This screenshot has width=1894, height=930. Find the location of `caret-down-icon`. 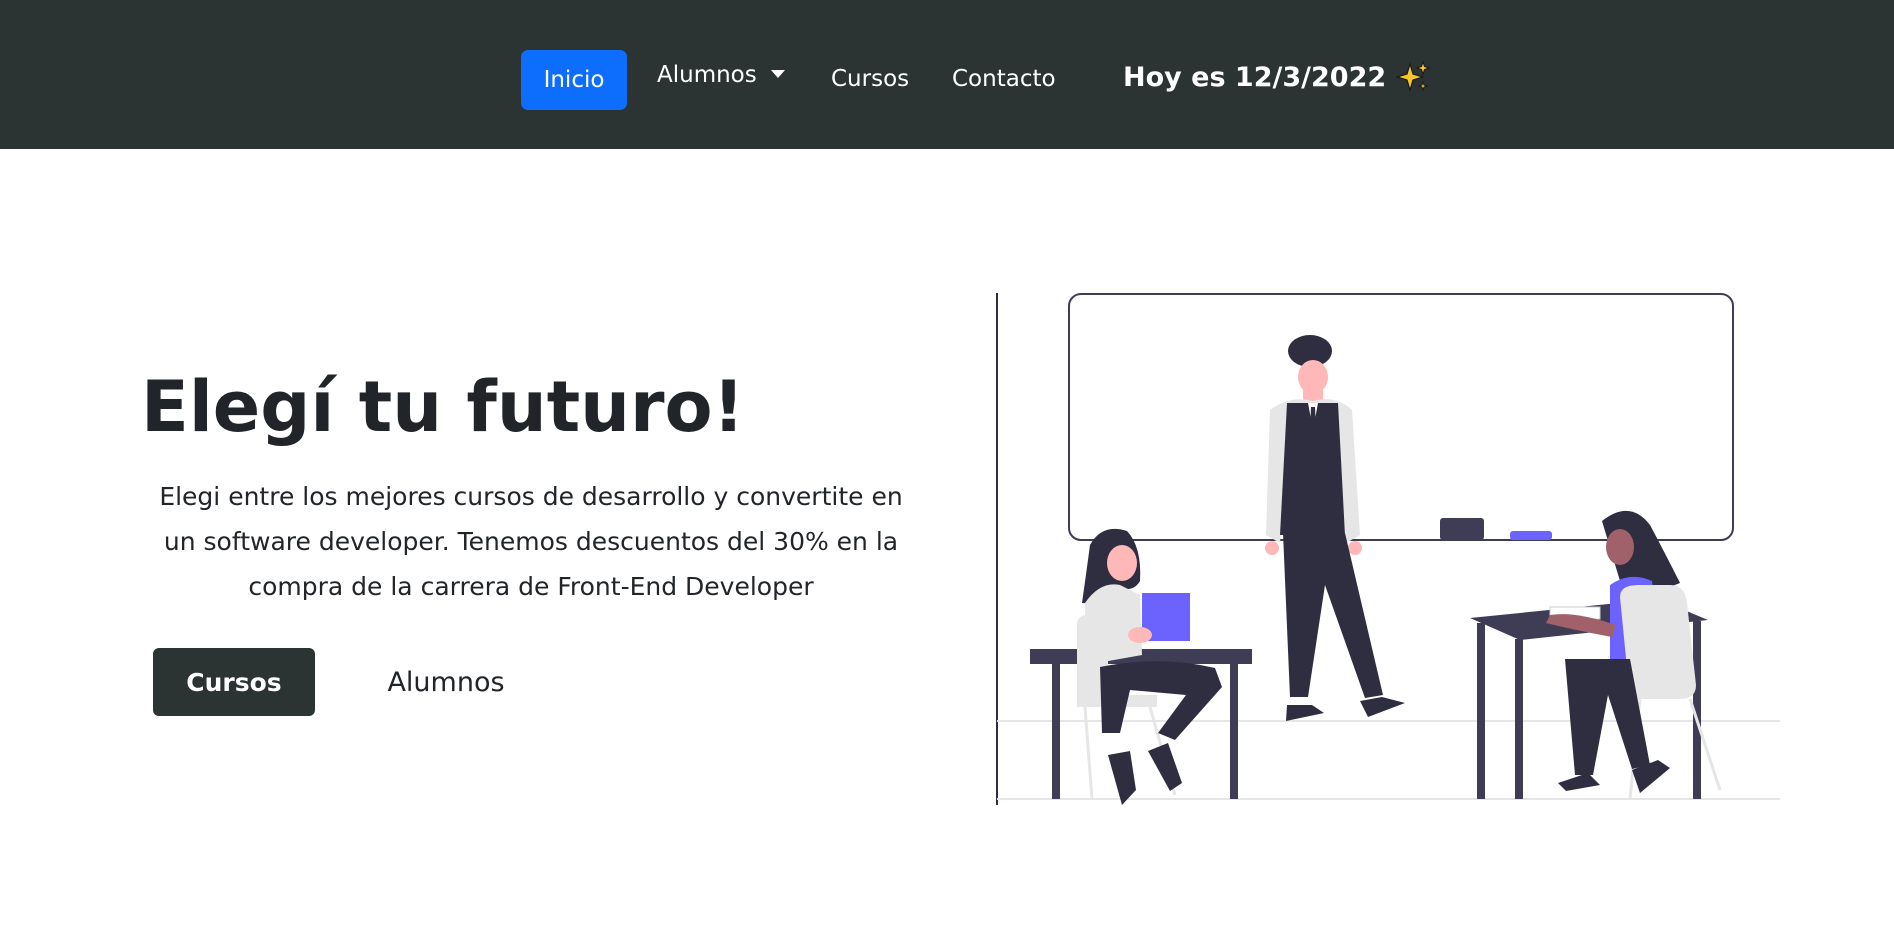

caret-down-icon is located at coordinates (777, 73).